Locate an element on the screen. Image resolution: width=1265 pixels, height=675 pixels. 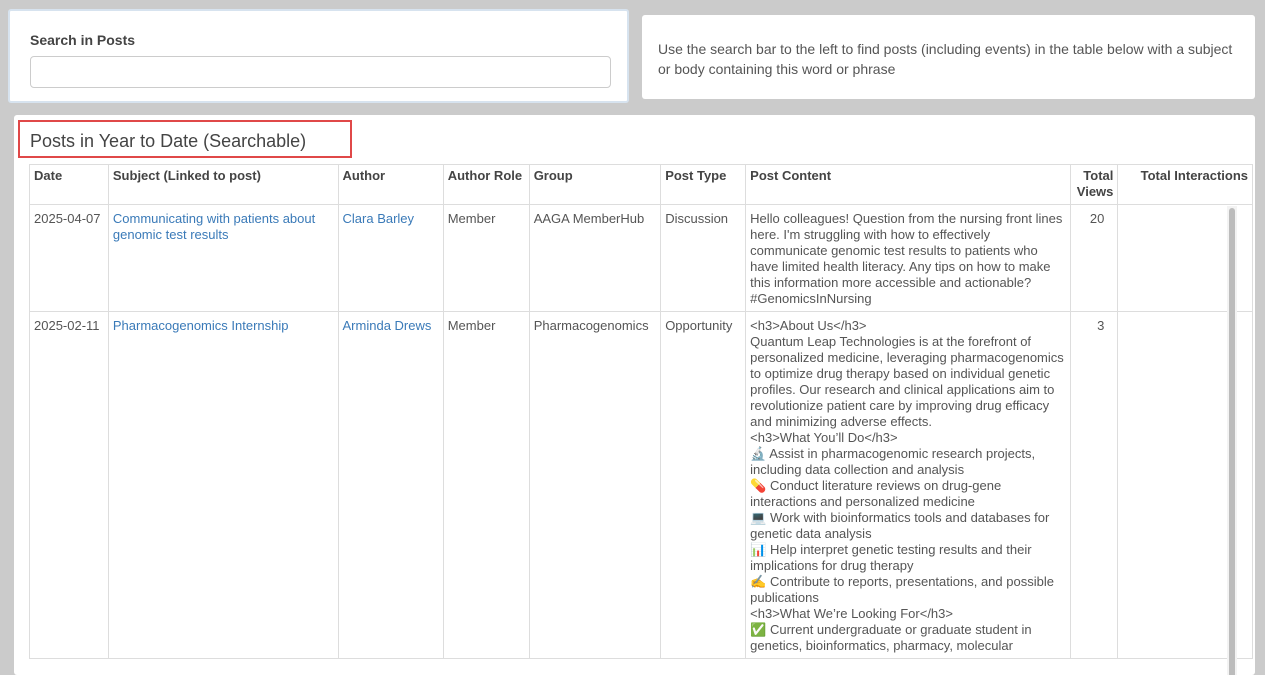
cell-group: AAGA MemberHub is located at coordinates (595, 258).